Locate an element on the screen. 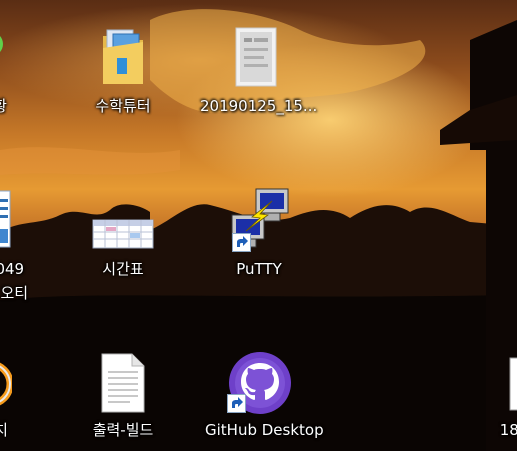  overwatch-icon is located at coordinates (6, 384).